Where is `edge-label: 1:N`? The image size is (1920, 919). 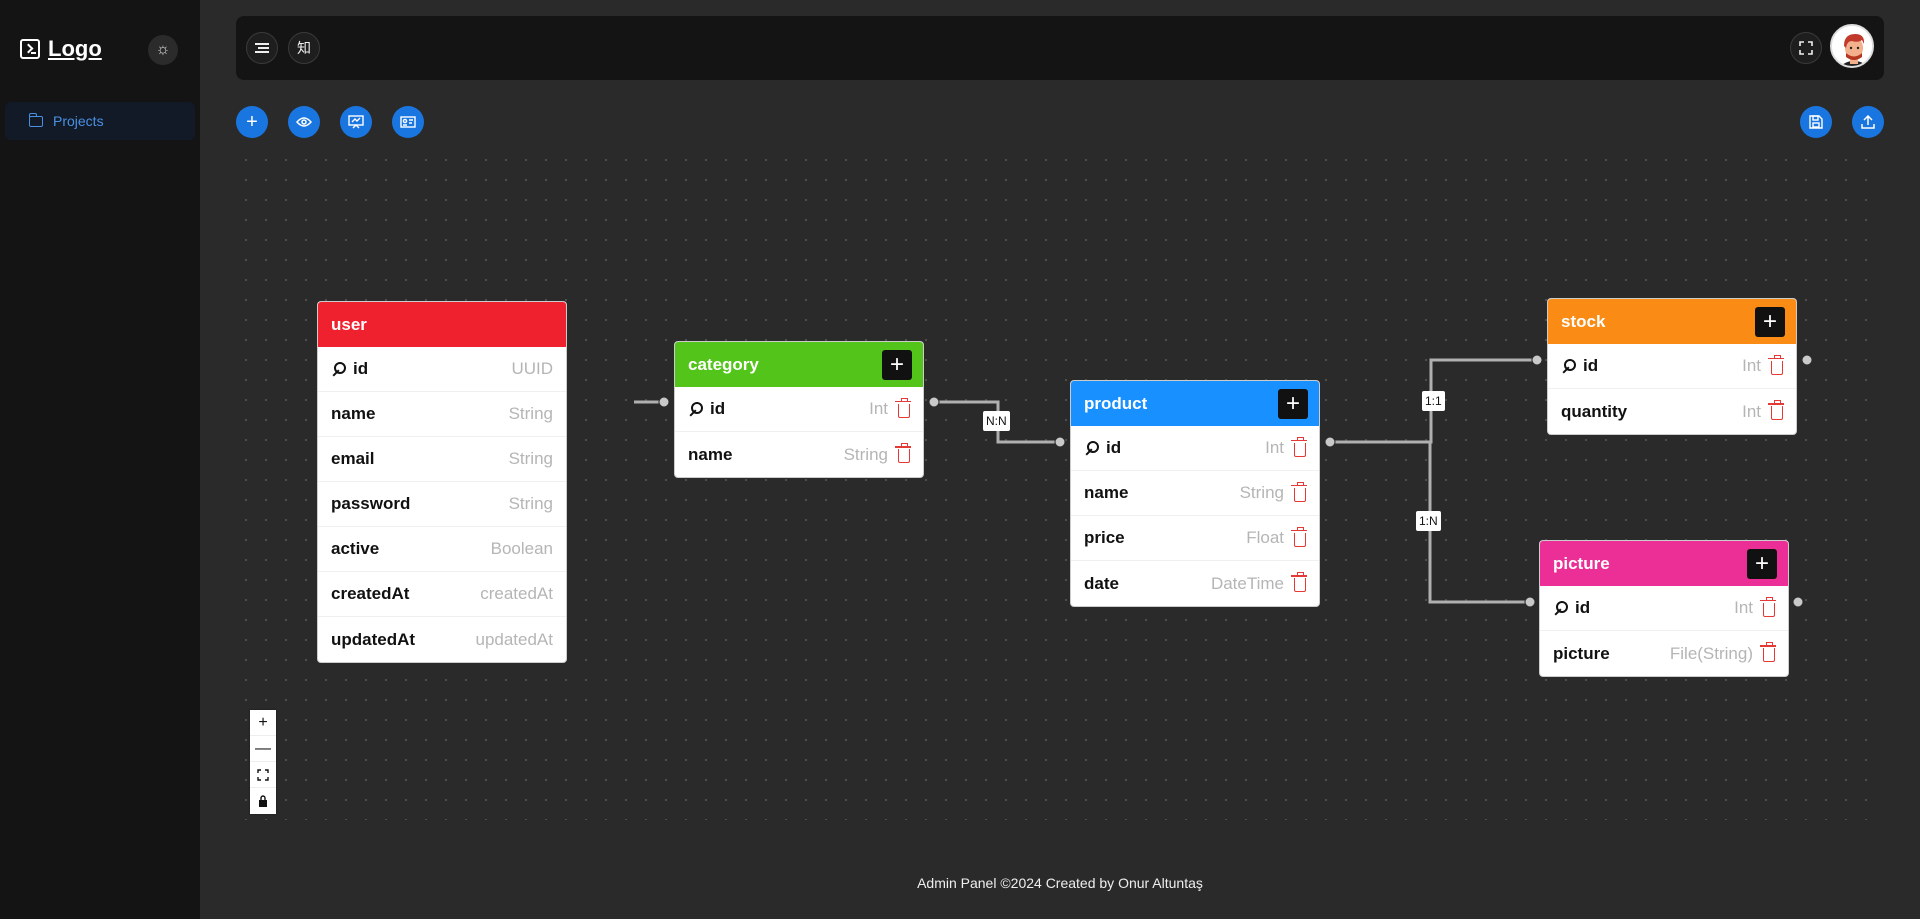
edge-label: 1:N is located at coordinates (1428, 521).